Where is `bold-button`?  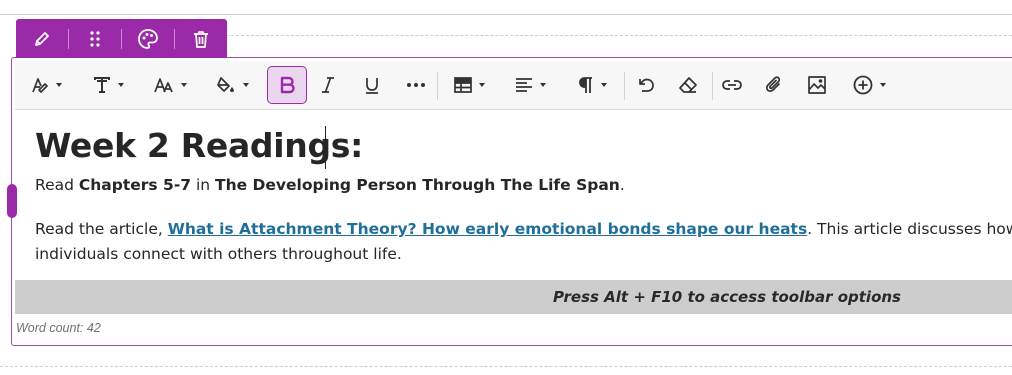 bold-button is located at coordinates (287, 85).